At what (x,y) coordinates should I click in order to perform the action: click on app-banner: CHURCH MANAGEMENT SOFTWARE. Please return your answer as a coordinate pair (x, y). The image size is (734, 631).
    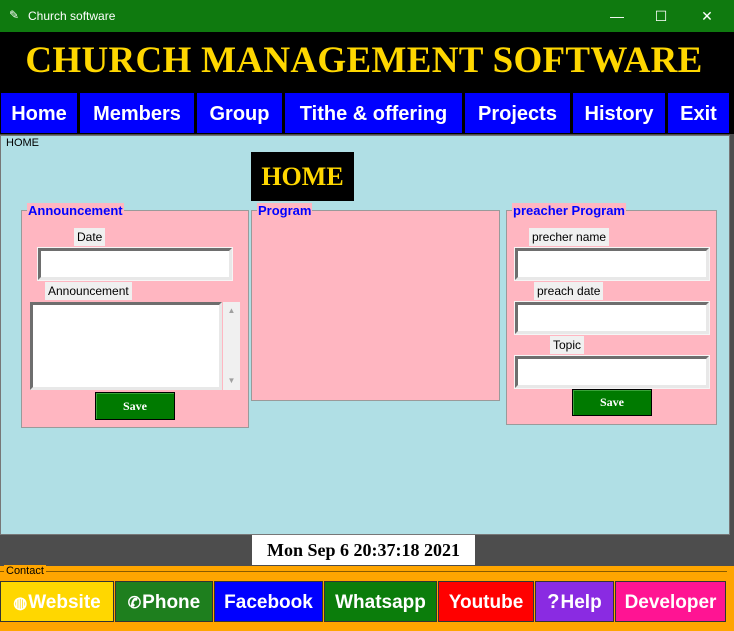
    Looking at the image, I should click on (367, 61).